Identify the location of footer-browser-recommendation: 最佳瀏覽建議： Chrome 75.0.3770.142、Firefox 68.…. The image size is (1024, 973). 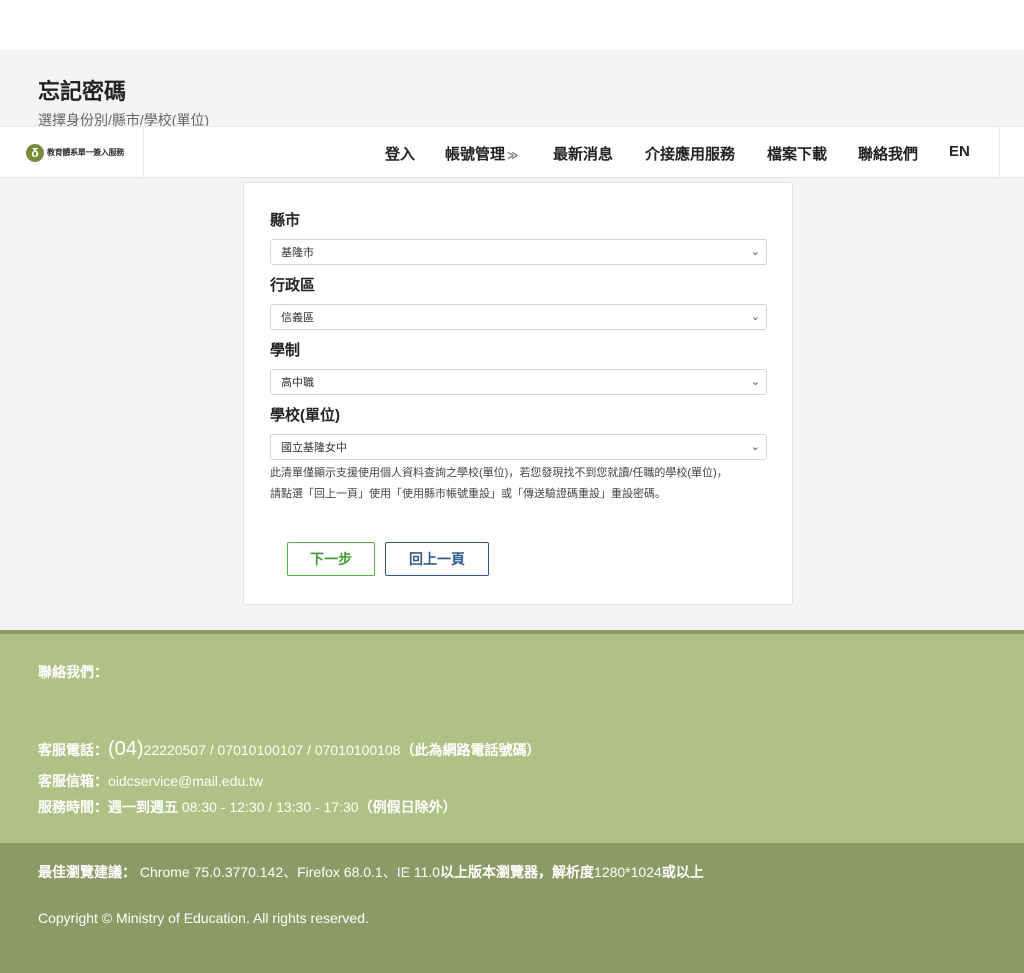
(371, 872).